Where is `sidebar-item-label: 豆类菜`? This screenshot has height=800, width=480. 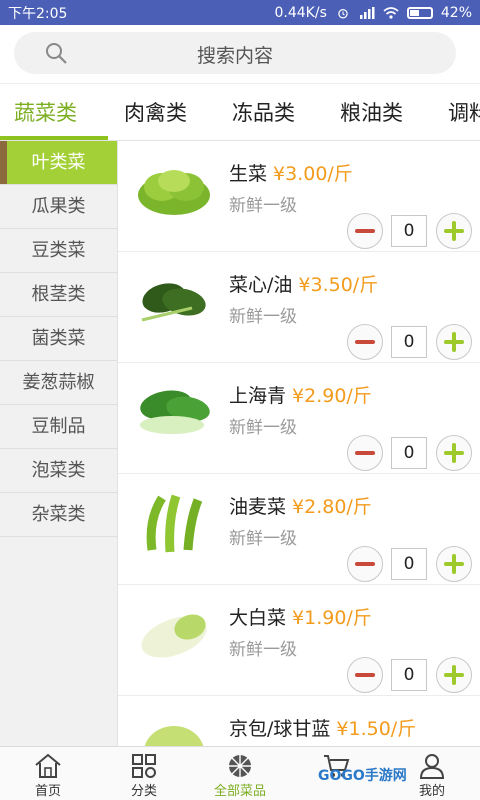
sidebar-item-label: 豆类菜 is located at coordinates (58, 250).